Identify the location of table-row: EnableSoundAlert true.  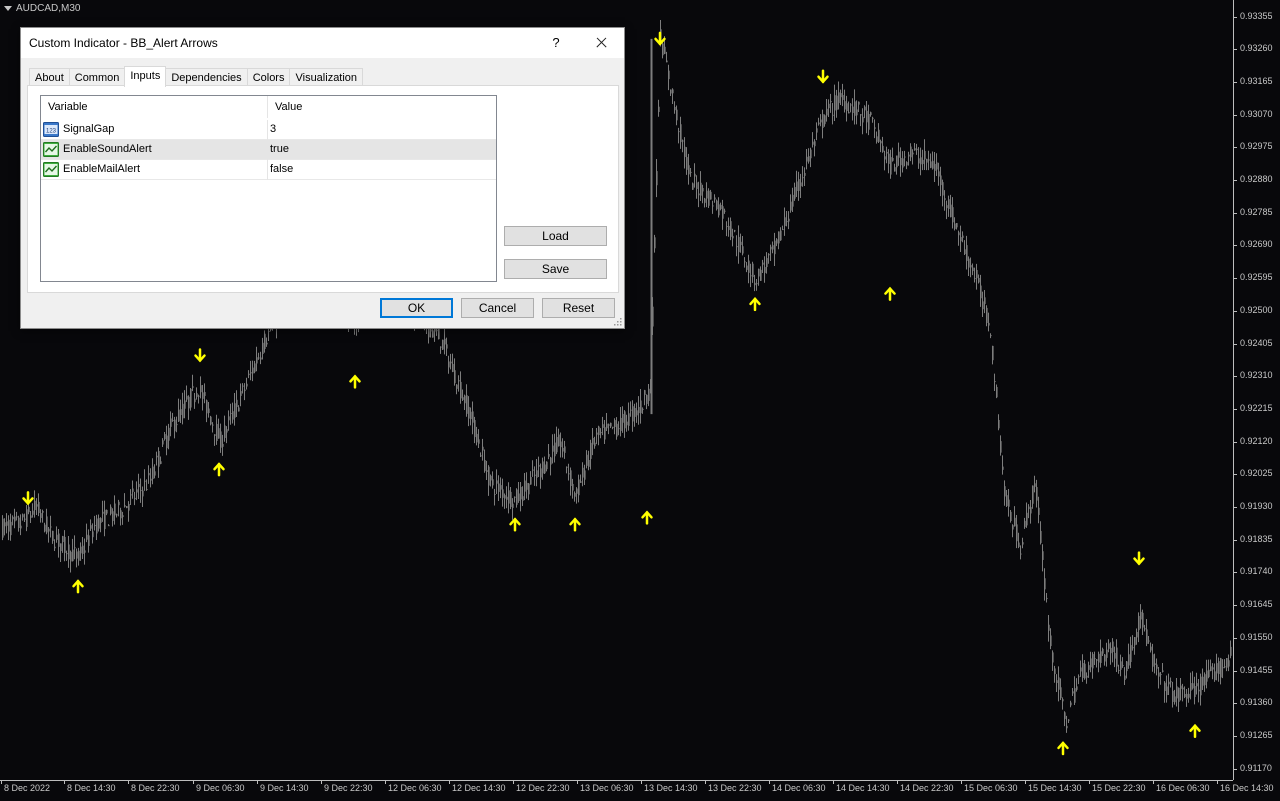
(268, 150).